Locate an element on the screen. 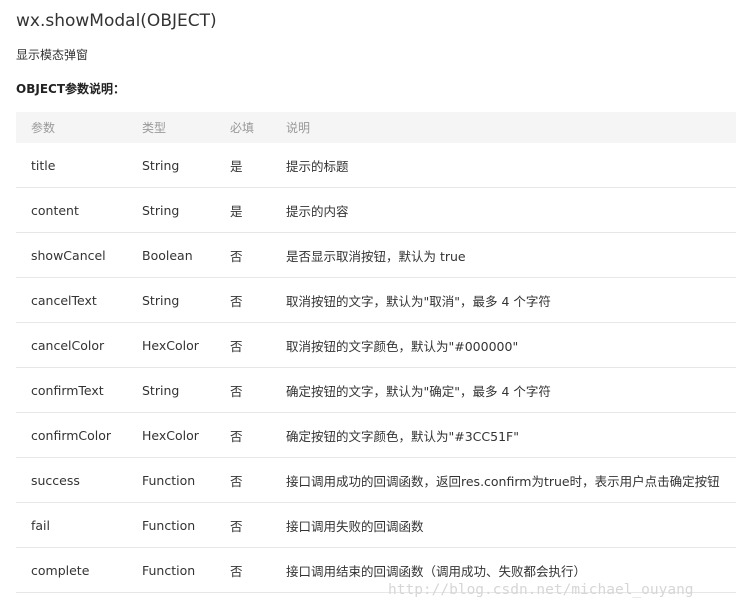  param-name: success is located at coordinates (55, 480).